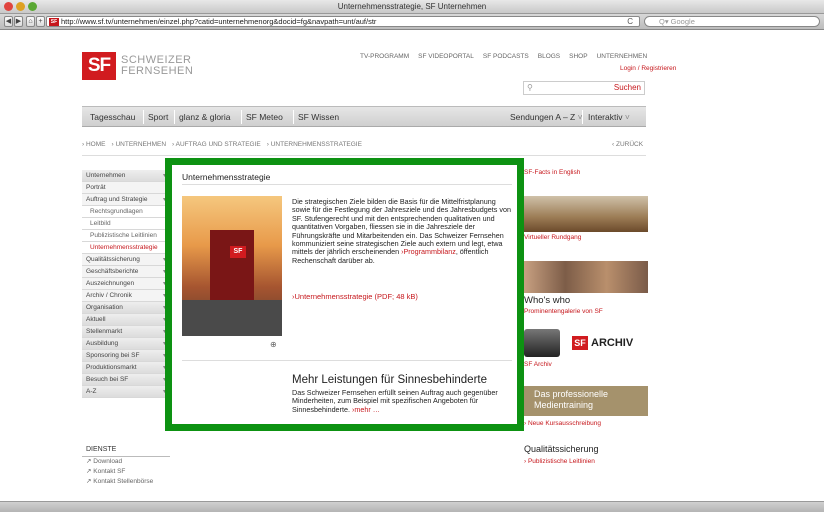 The height and width of the screenshot is (512, 824). Describe the element at coordinates (586, 401) in the screenshot. I see `medientraining-banner: Das professionelle Medientraining` at that location.